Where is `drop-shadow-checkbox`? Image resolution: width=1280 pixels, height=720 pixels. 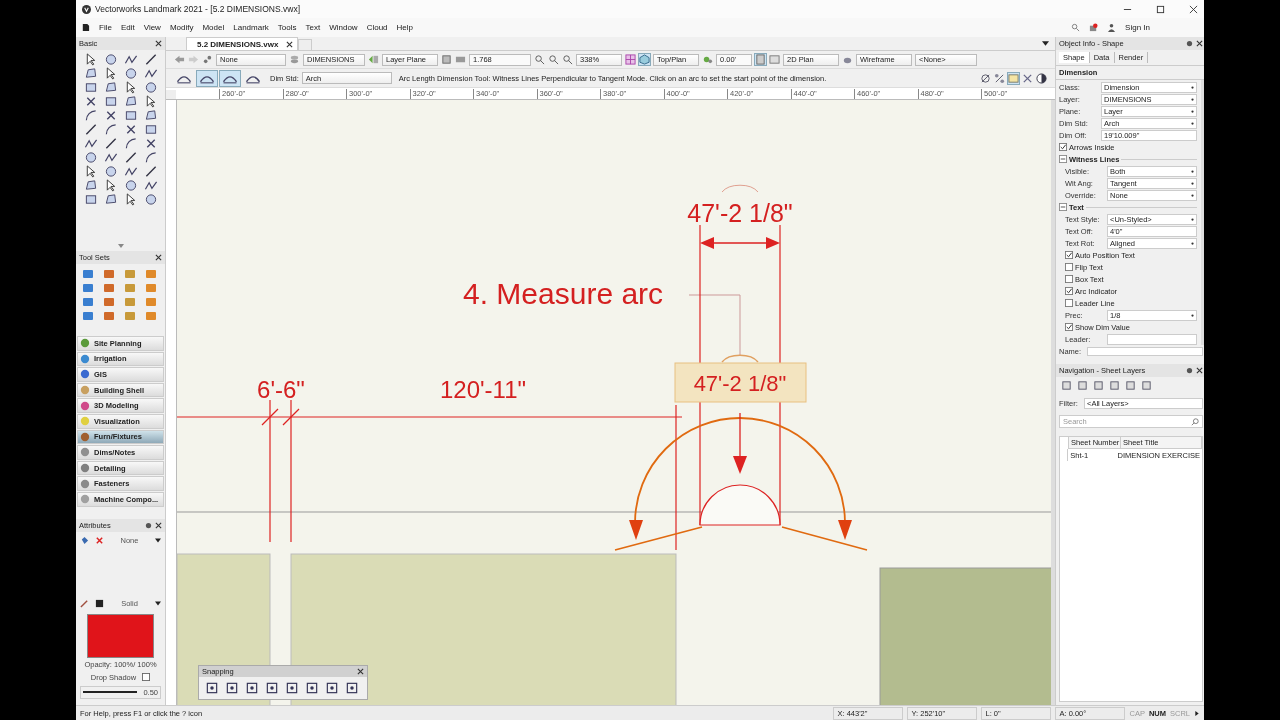
drop-shadow-checkbox is located at coordinates (146, 677).